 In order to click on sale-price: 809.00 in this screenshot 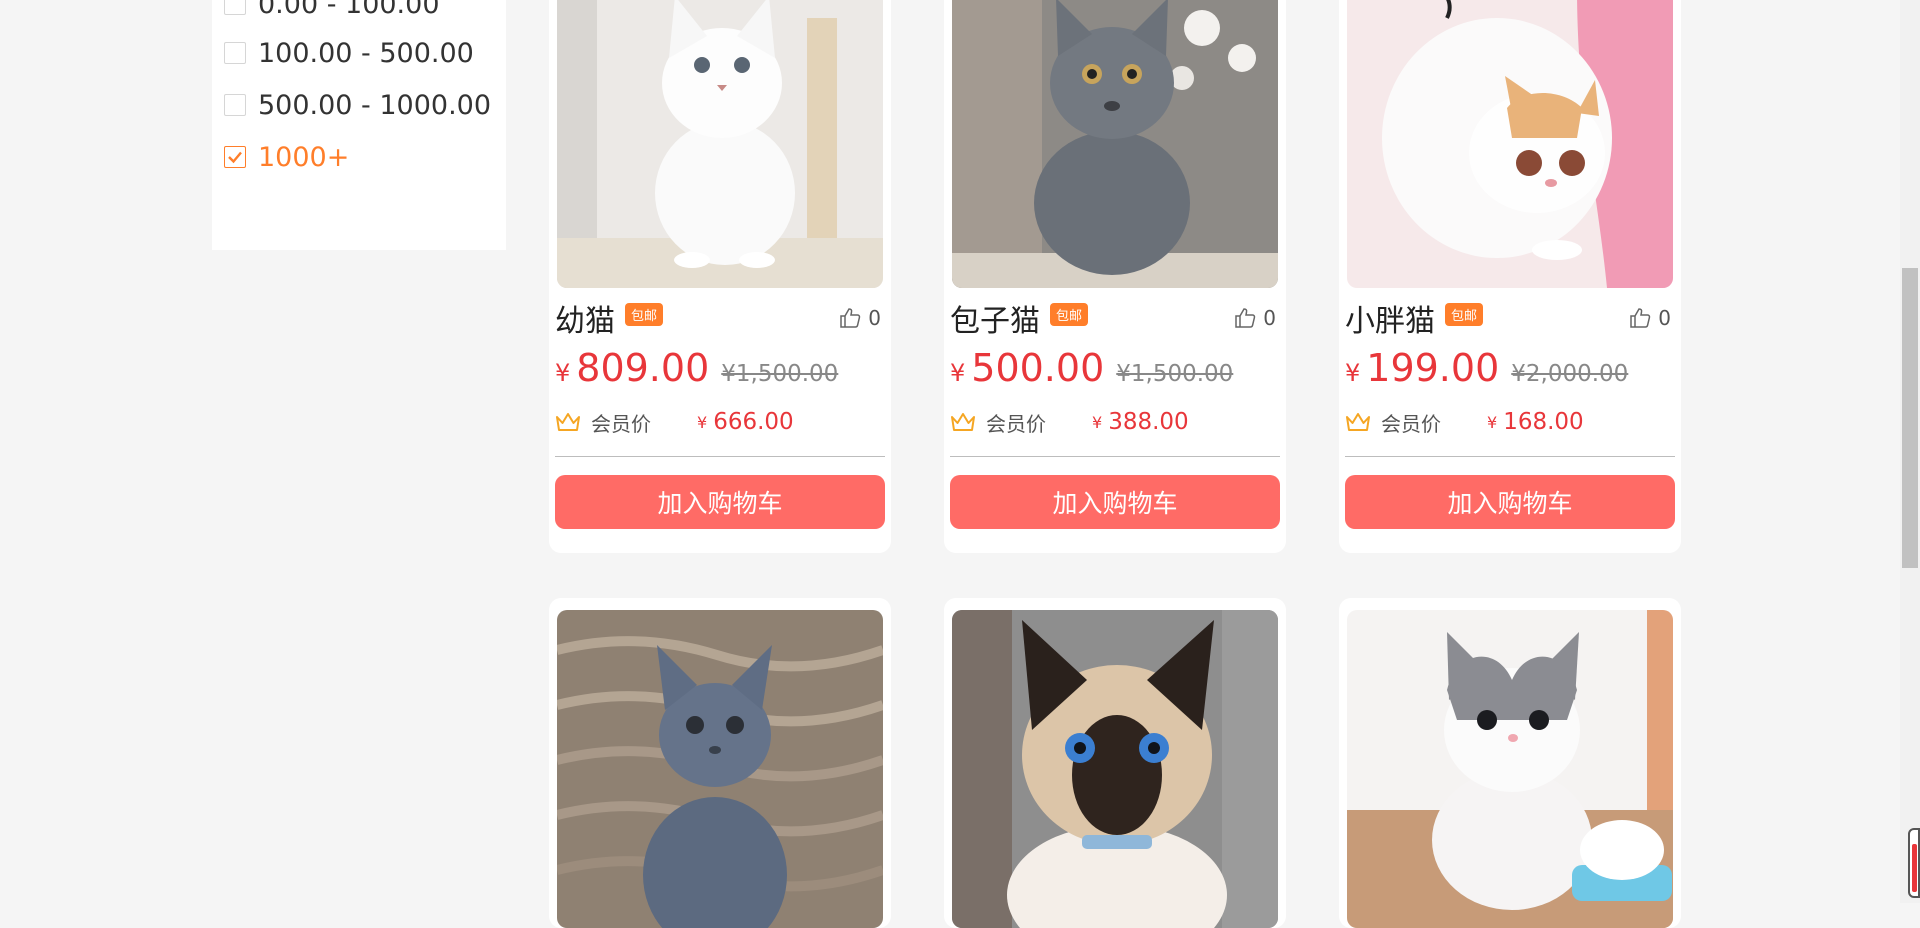, I will do `click(643, 368)`.